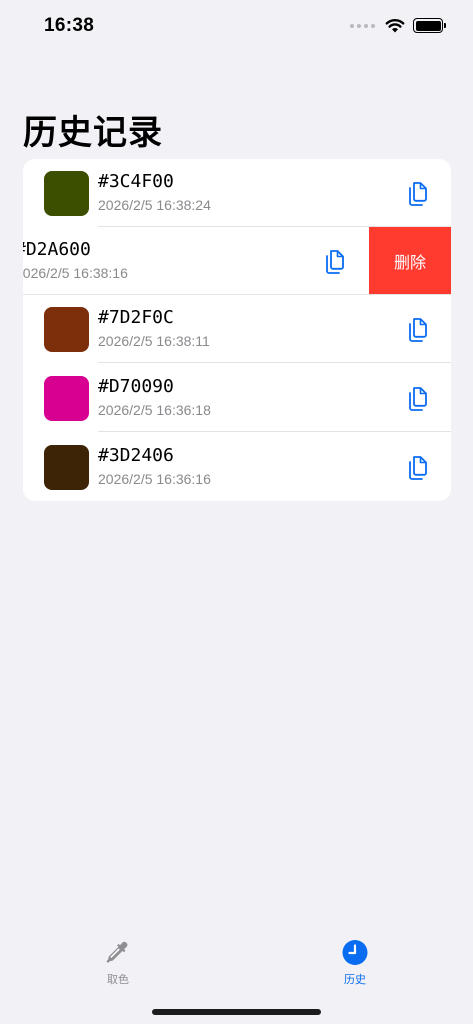  Describe the element at coordinates (237, 398) in the screenshot. I see `history-row: #D70090 2026/2/5 16:36:18` at that location.